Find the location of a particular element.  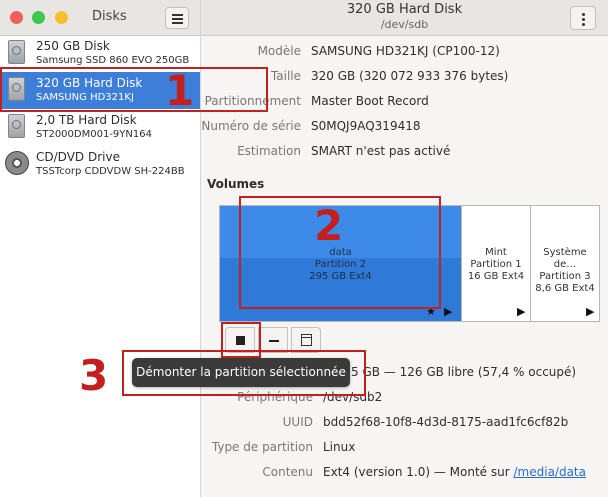

partition-mint: Mint Partition 1 16 GB Ext4 ▶ is located at coordinates (495, 263).